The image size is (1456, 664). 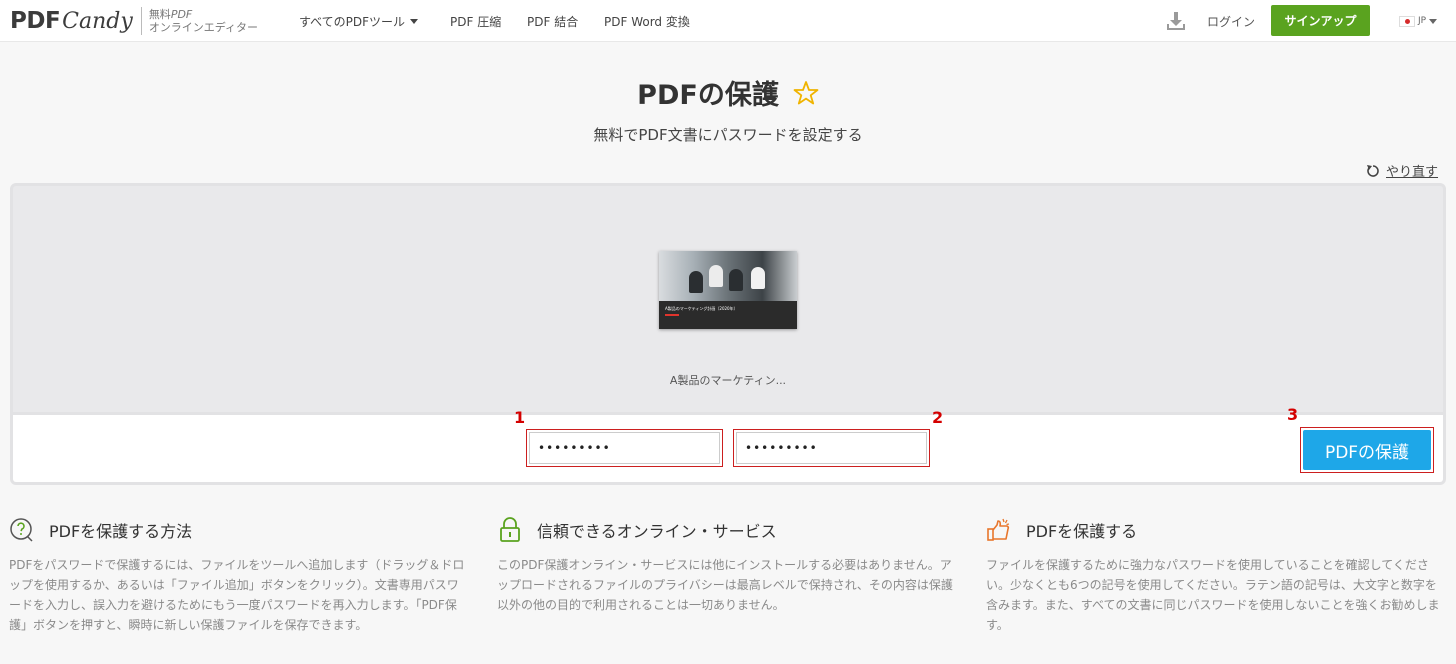 What do you see at coordinates (181, 14) in the screenshot?
I see `logo-tagline-pdf: PDF` at bounding box center [181, 14].